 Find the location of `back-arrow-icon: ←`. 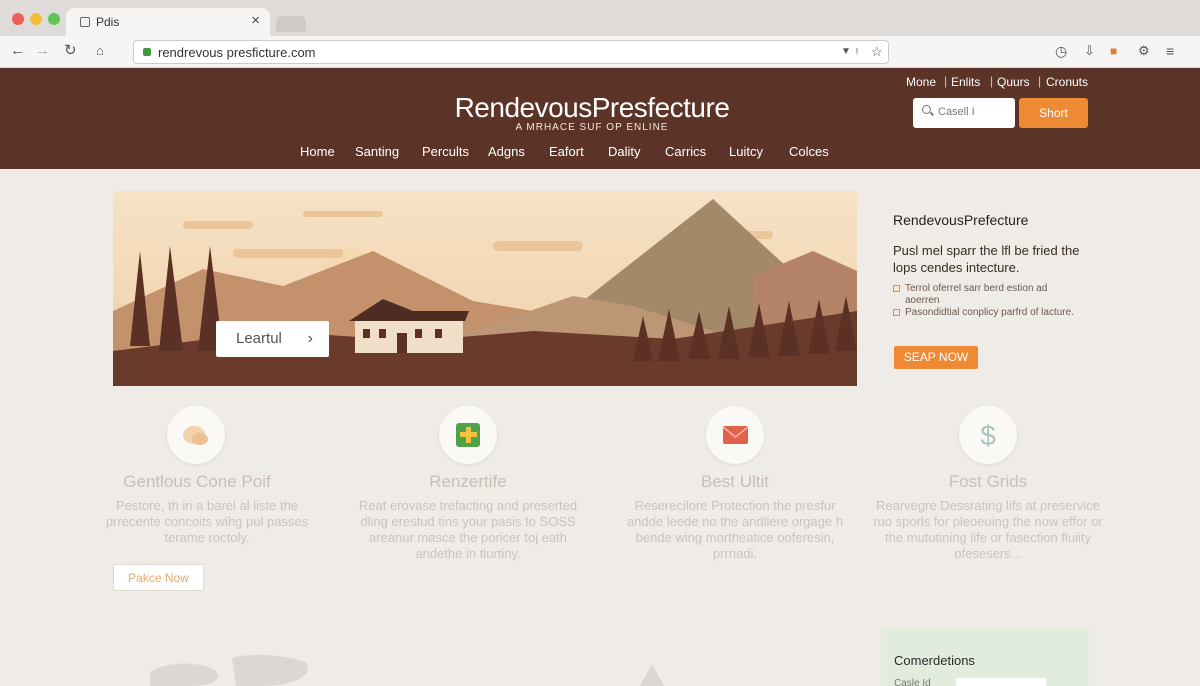

back-arrow-icon: ← is located at coordinates (17, 51).